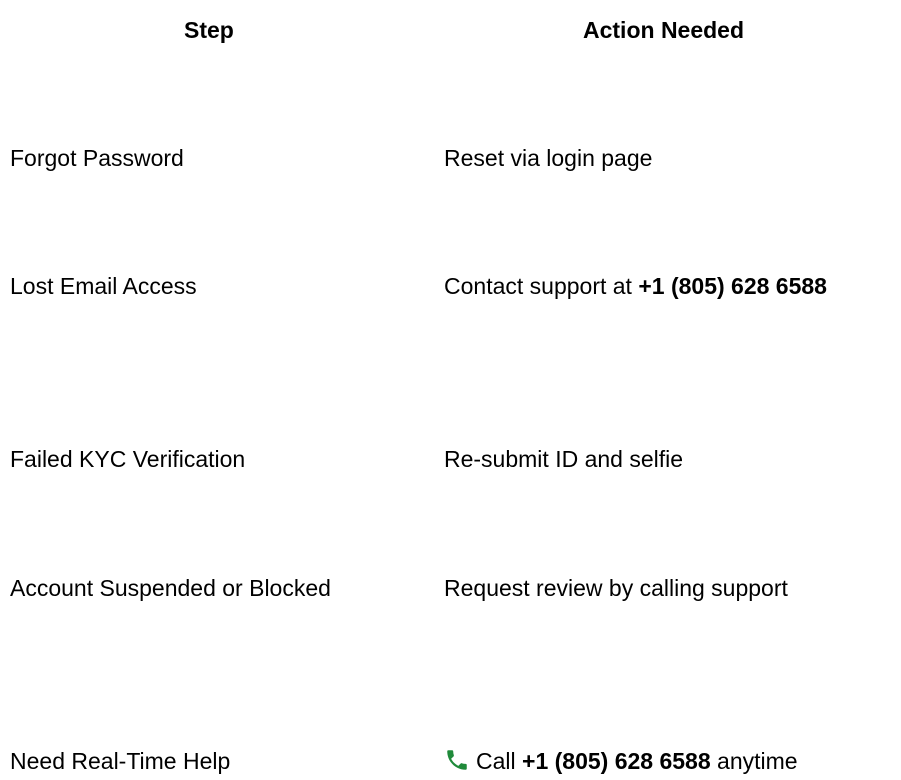 The height and width of the screenshot is (780, 901). I want to click on action-text-suffix: anytime, so click(754, 761).